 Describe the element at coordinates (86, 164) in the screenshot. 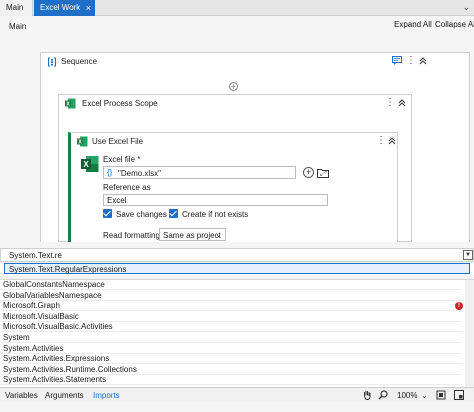

I see `svg-text: X` at that location.